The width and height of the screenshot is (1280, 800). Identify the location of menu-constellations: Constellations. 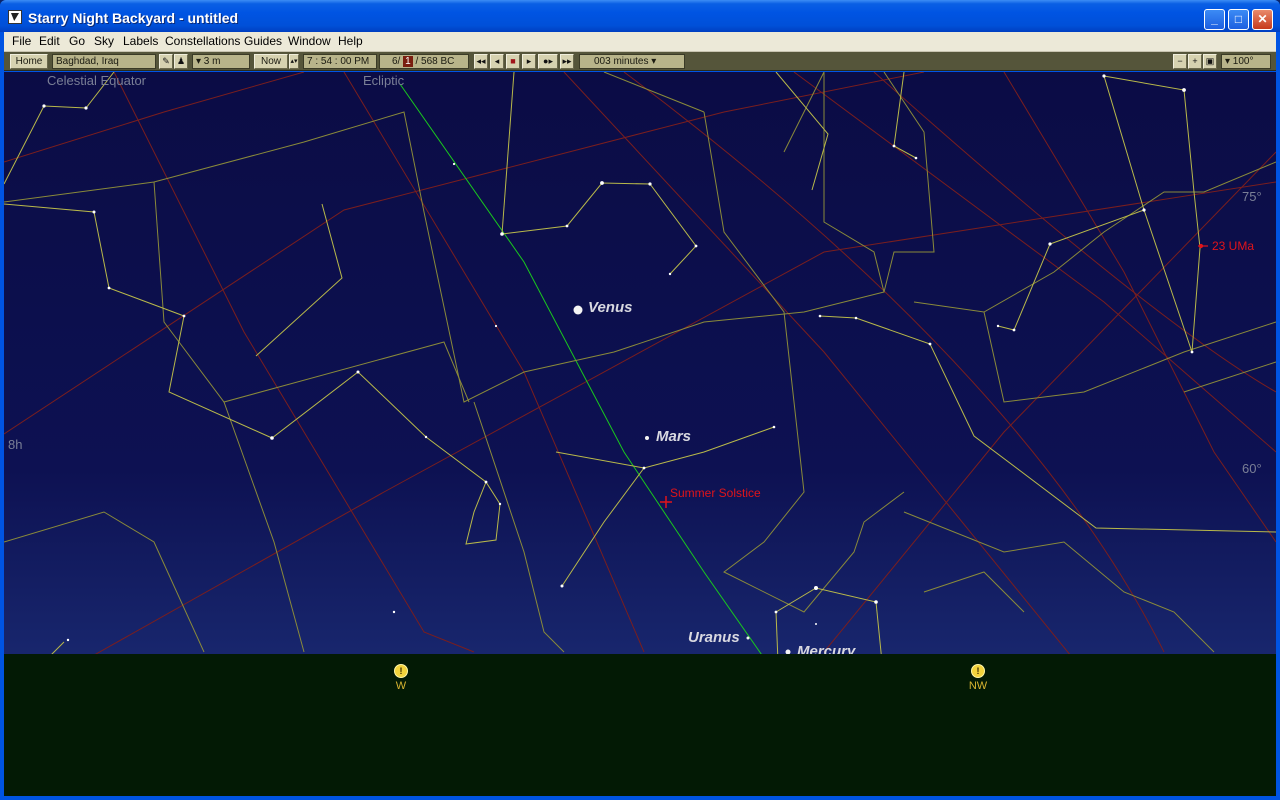
(202, 41).